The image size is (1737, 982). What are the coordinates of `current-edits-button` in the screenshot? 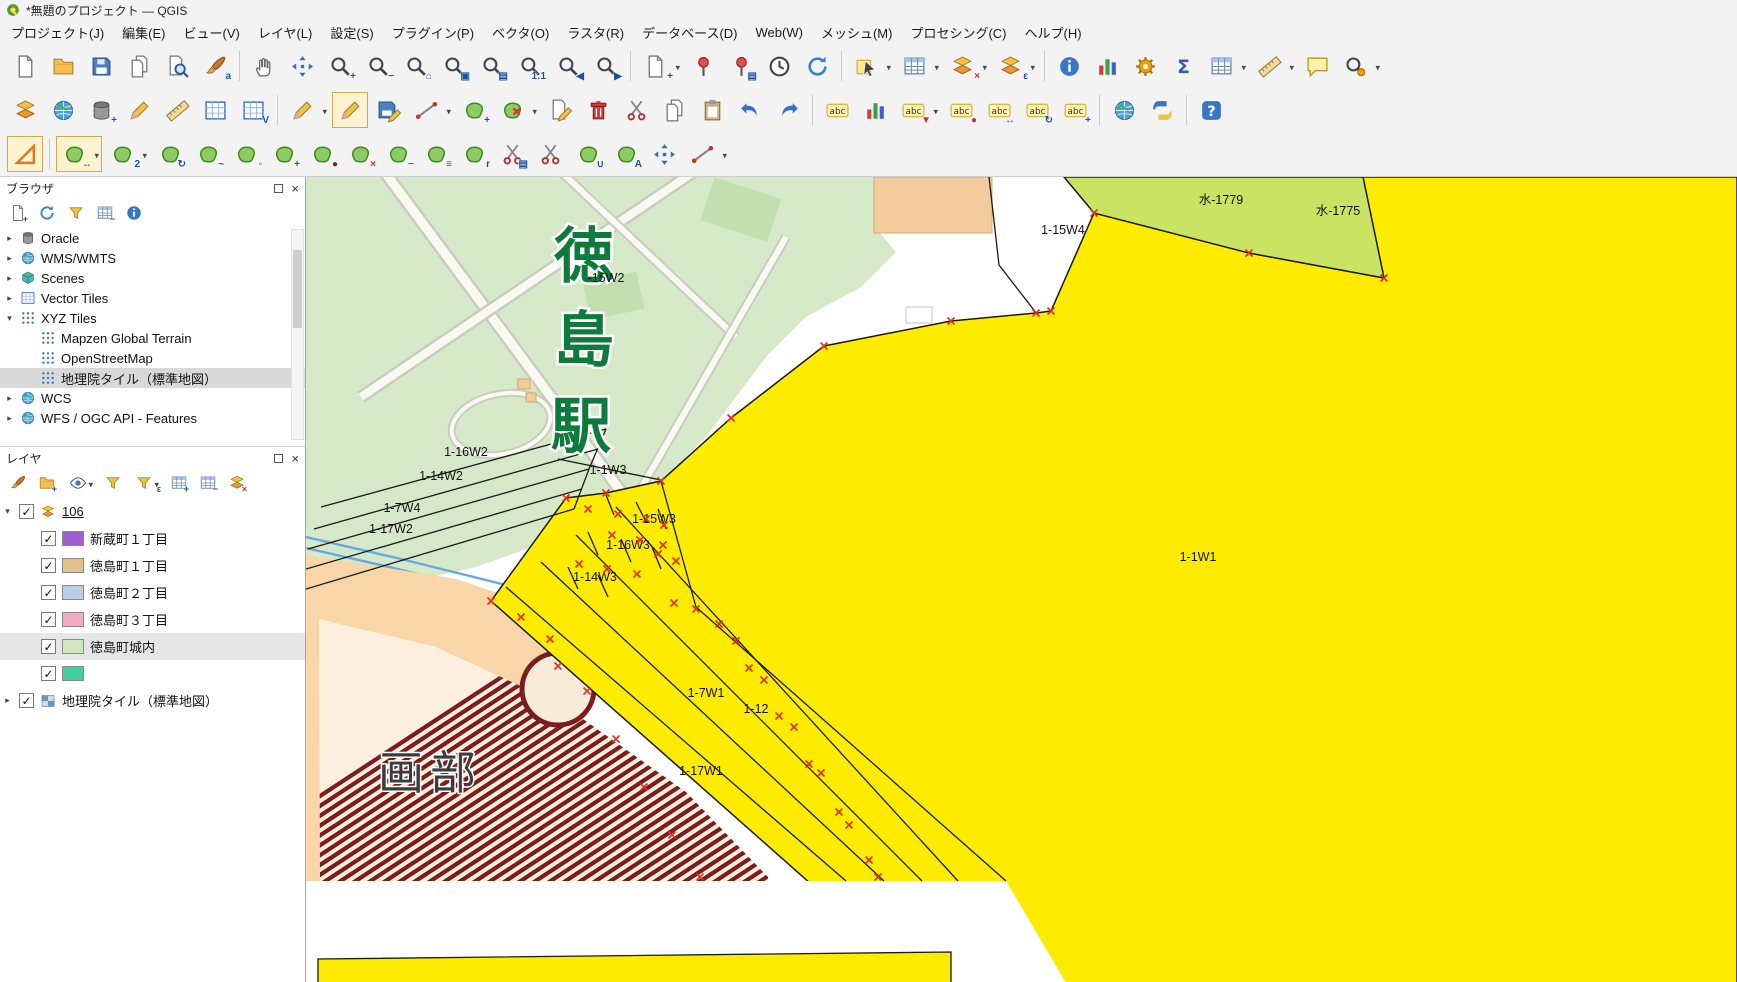 It's located at (307, 110).